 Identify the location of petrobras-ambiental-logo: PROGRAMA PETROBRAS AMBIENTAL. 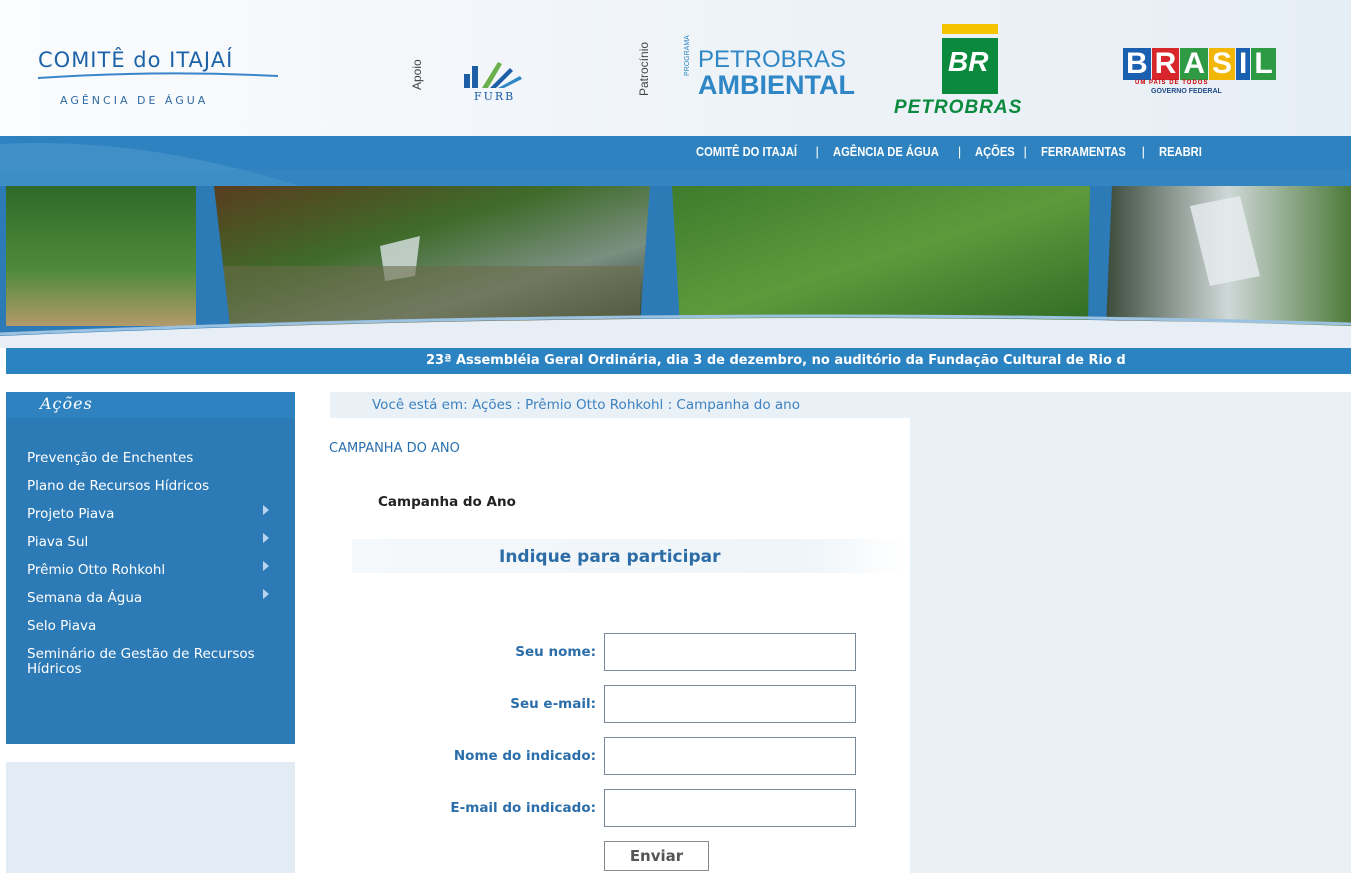
(771, 70).